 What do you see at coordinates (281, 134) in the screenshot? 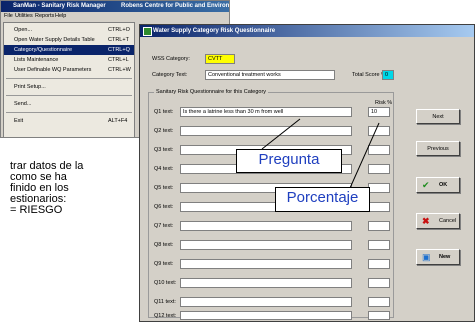
I see `pregunta-arrow` at bounding box center [281, 134].